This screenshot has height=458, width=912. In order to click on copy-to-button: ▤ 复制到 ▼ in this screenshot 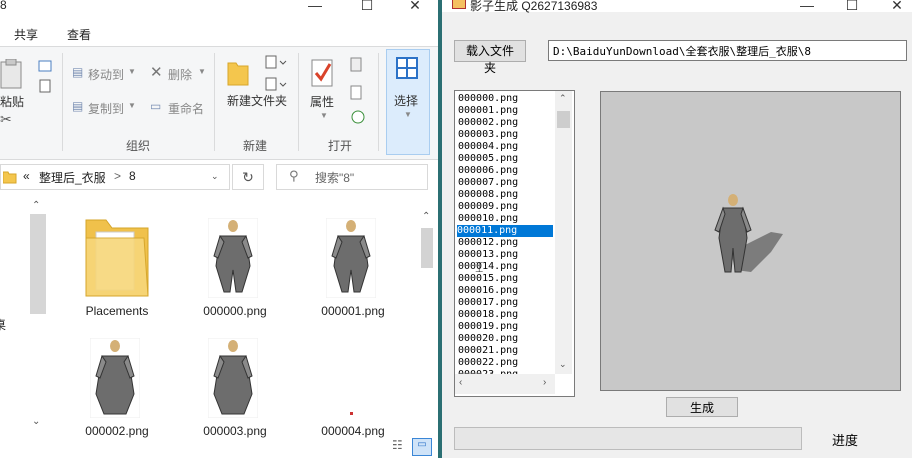, I will do `click(105, 108)`.